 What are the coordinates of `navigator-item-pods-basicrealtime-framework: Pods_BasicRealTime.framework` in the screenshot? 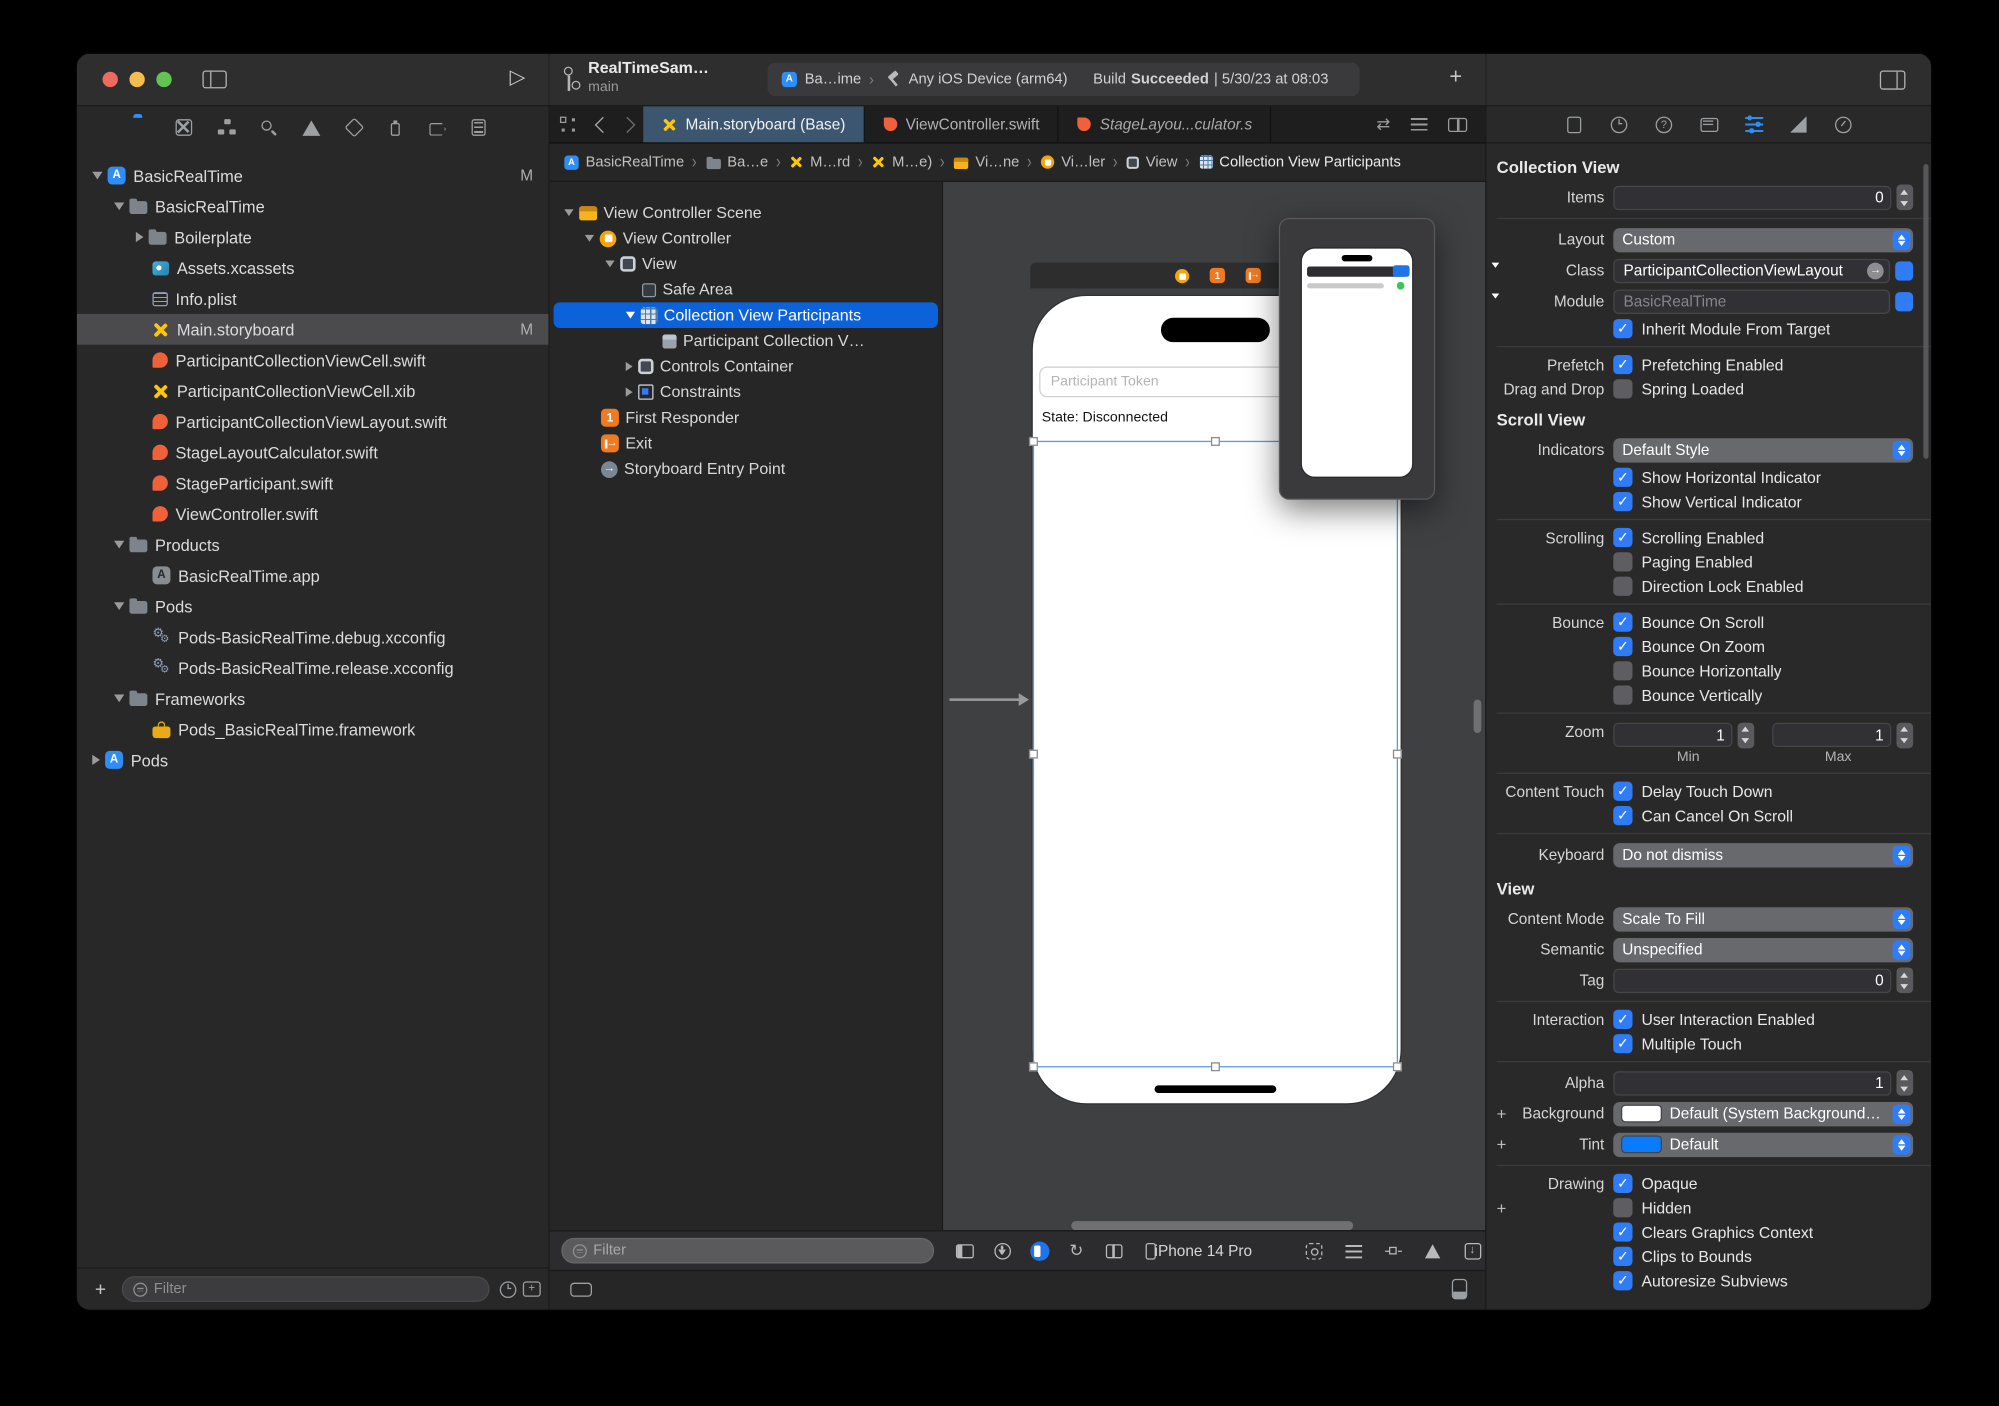 It's located at (313, 729).